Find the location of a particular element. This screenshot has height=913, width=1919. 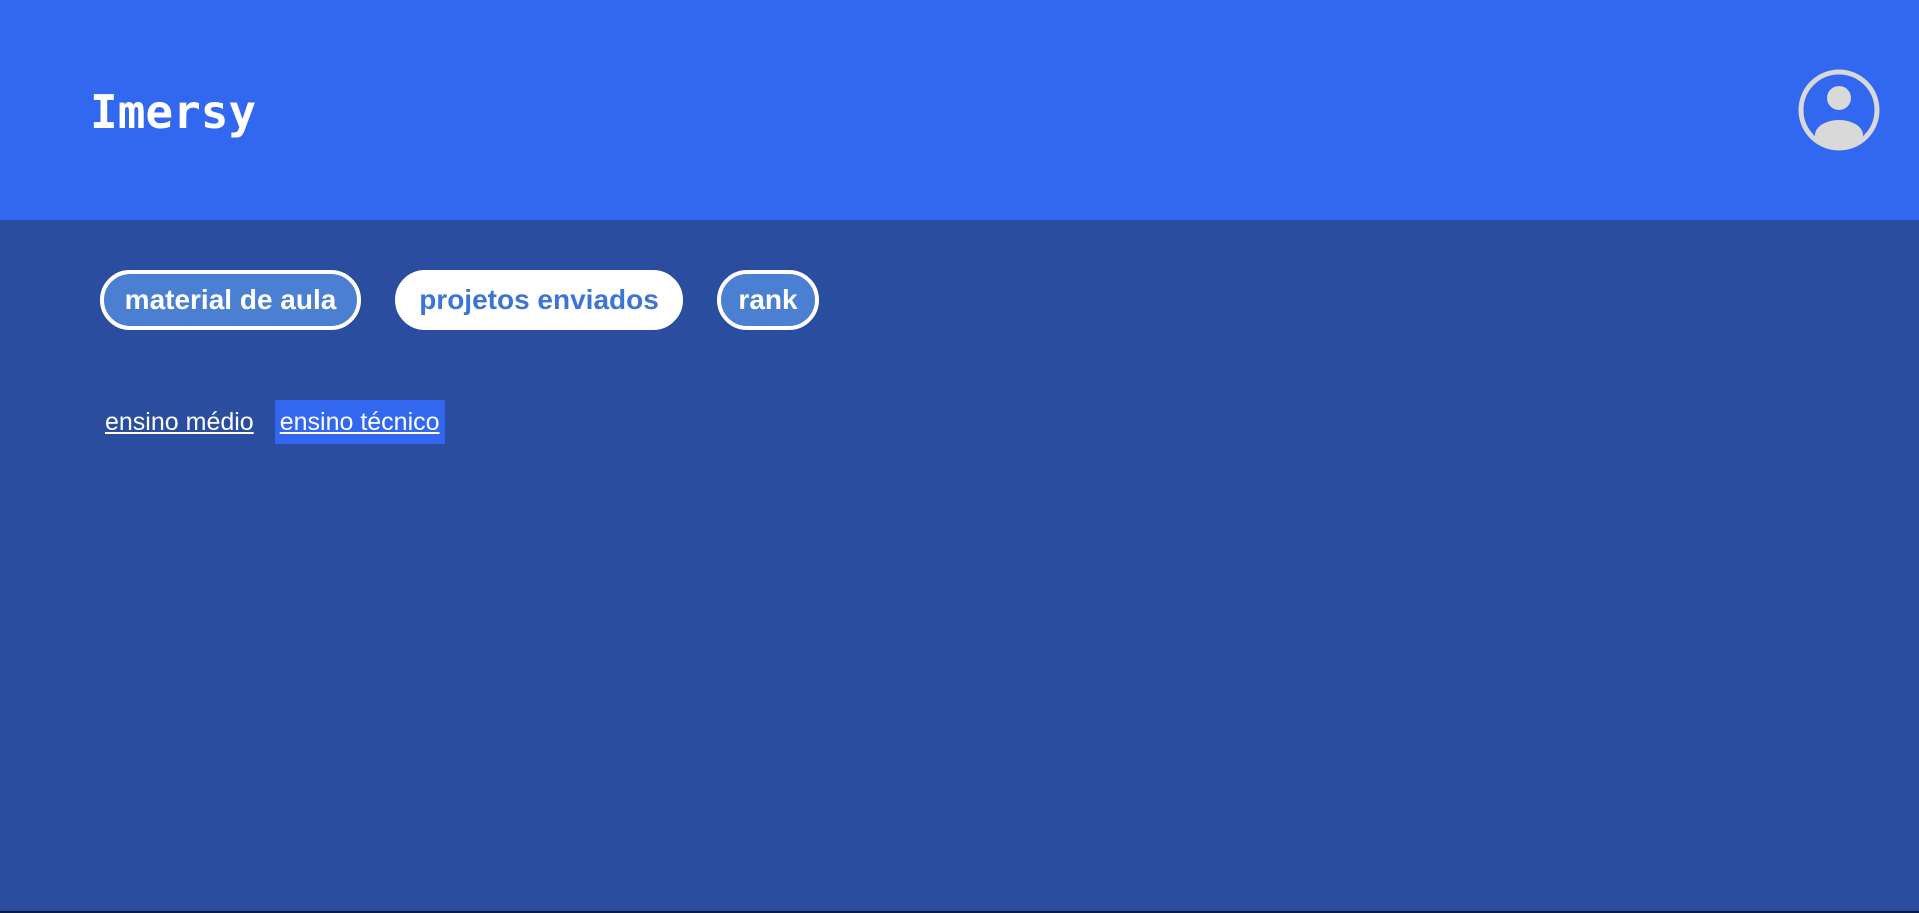

tab-projetos-enviados: projetos enviados is located at coordinates (539, 300).